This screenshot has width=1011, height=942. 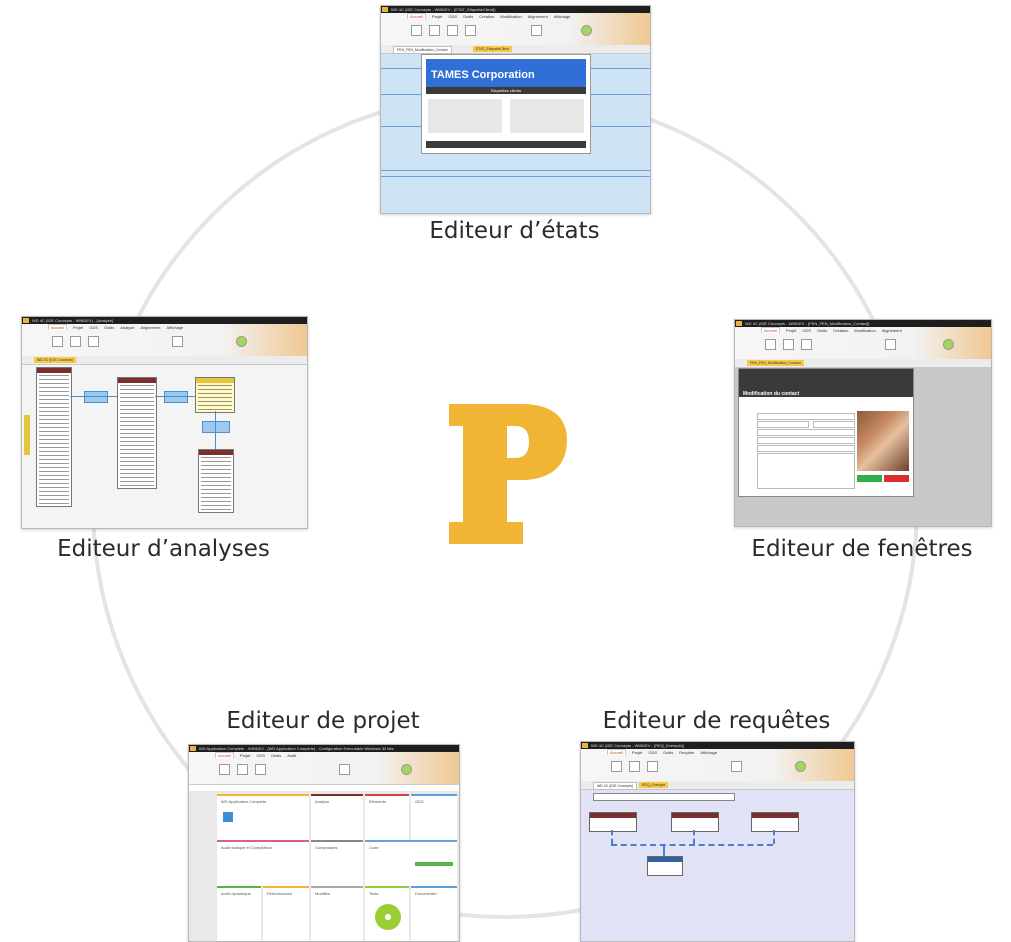 What do you see at coordinates (54, 437) in the screenshot?
I see `analyses-table-client` at bounding box center [54, 437].